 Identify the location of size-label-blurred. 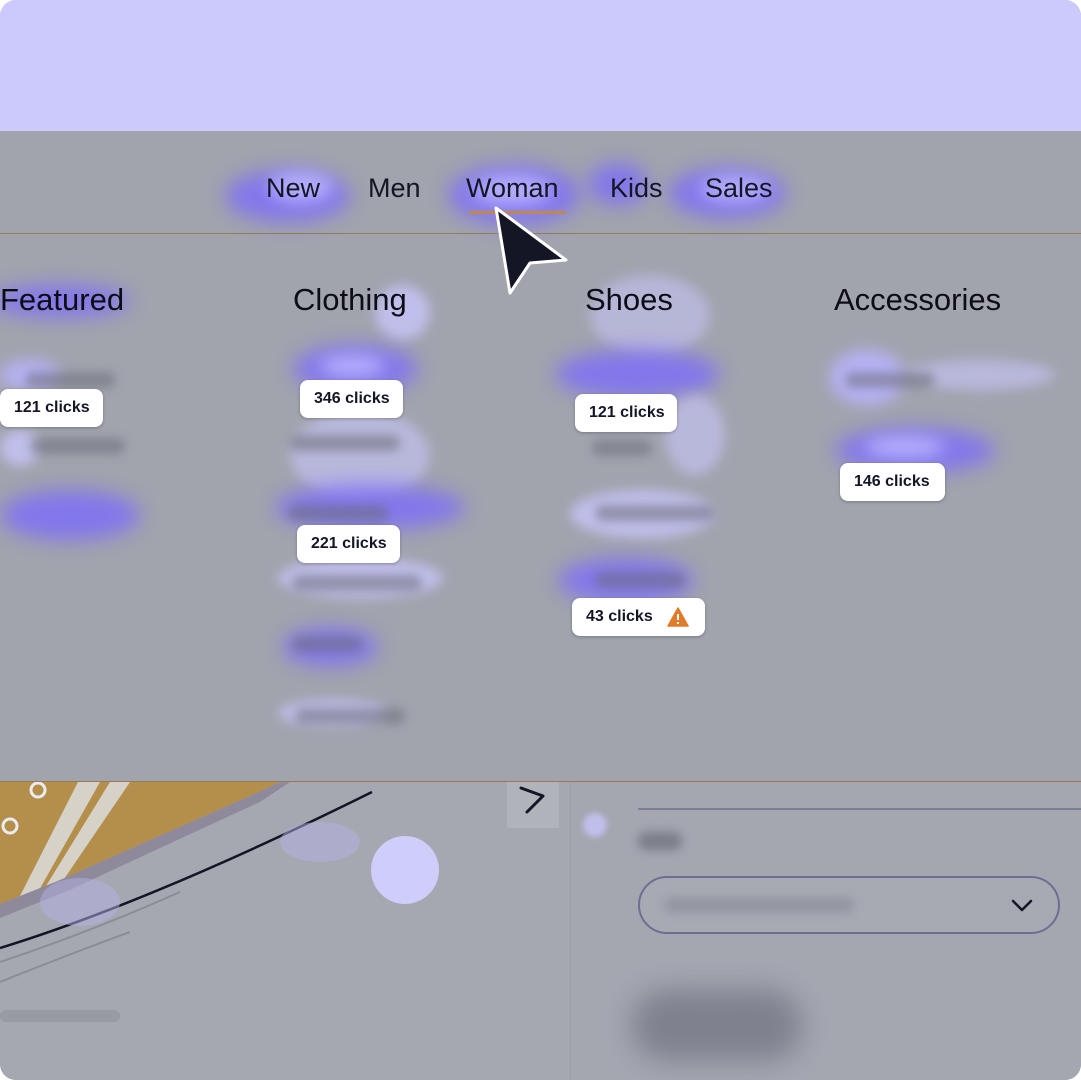
(660, 841).